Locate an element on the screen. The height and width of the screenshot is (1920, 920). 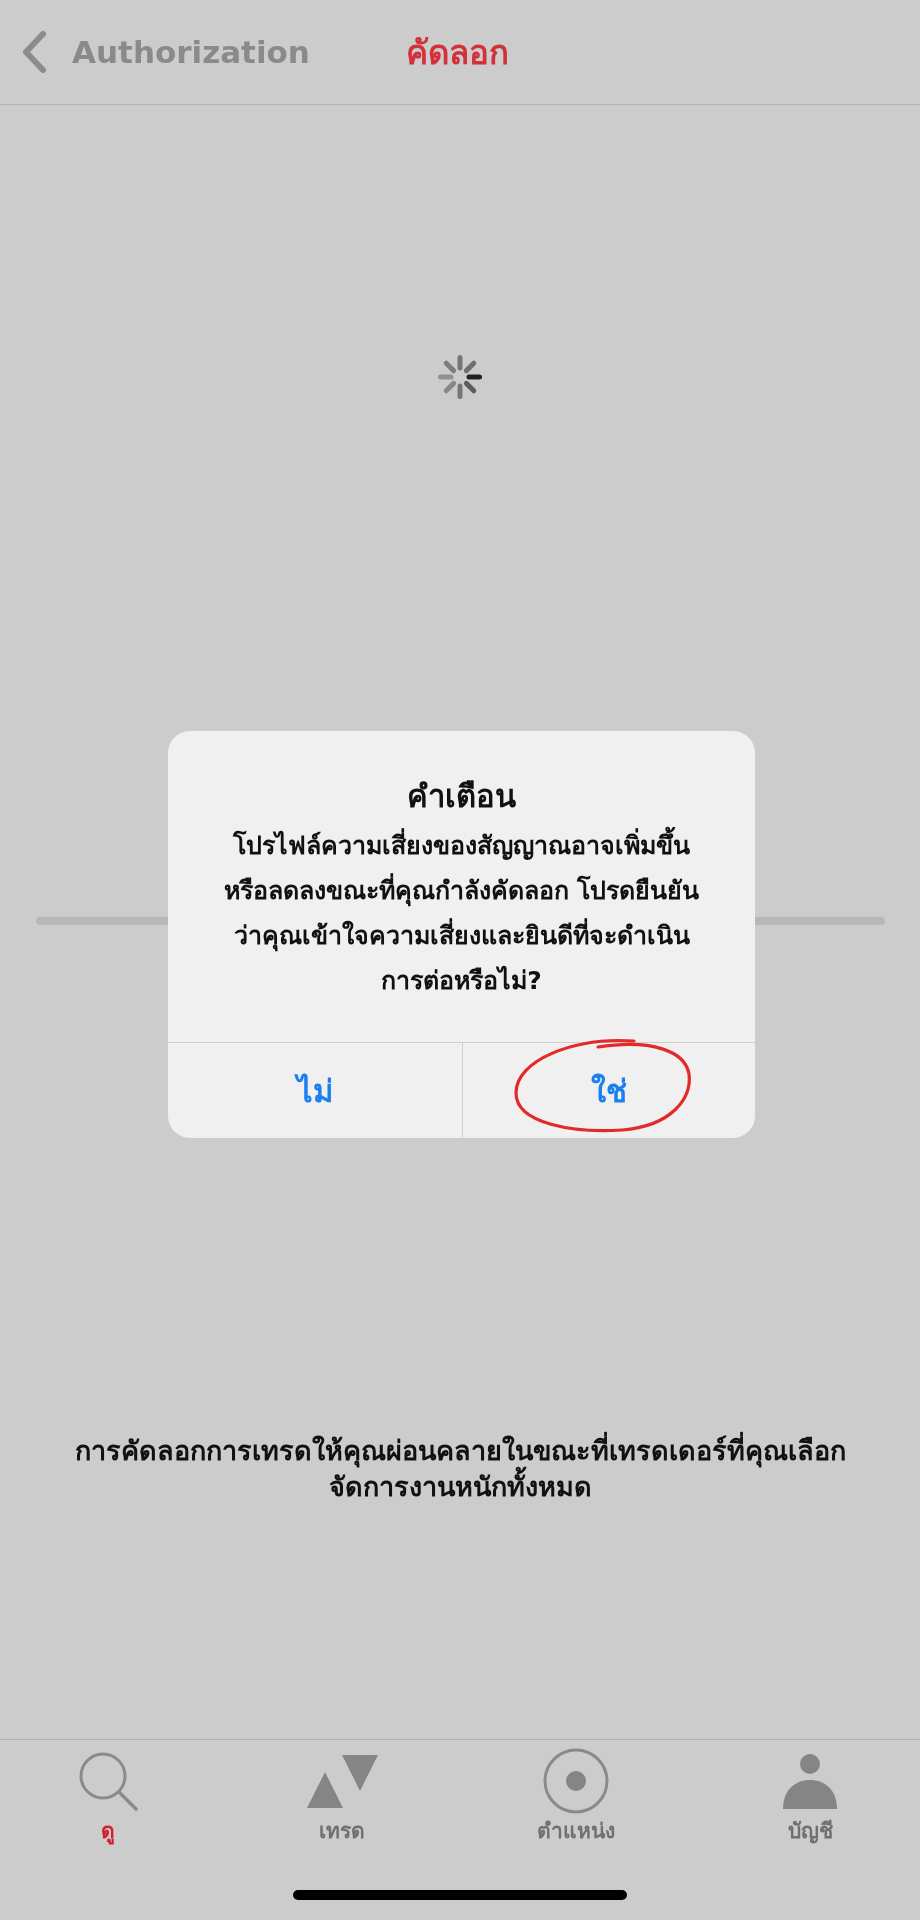
back-button: Authorization is located at coordinates (165, 52).